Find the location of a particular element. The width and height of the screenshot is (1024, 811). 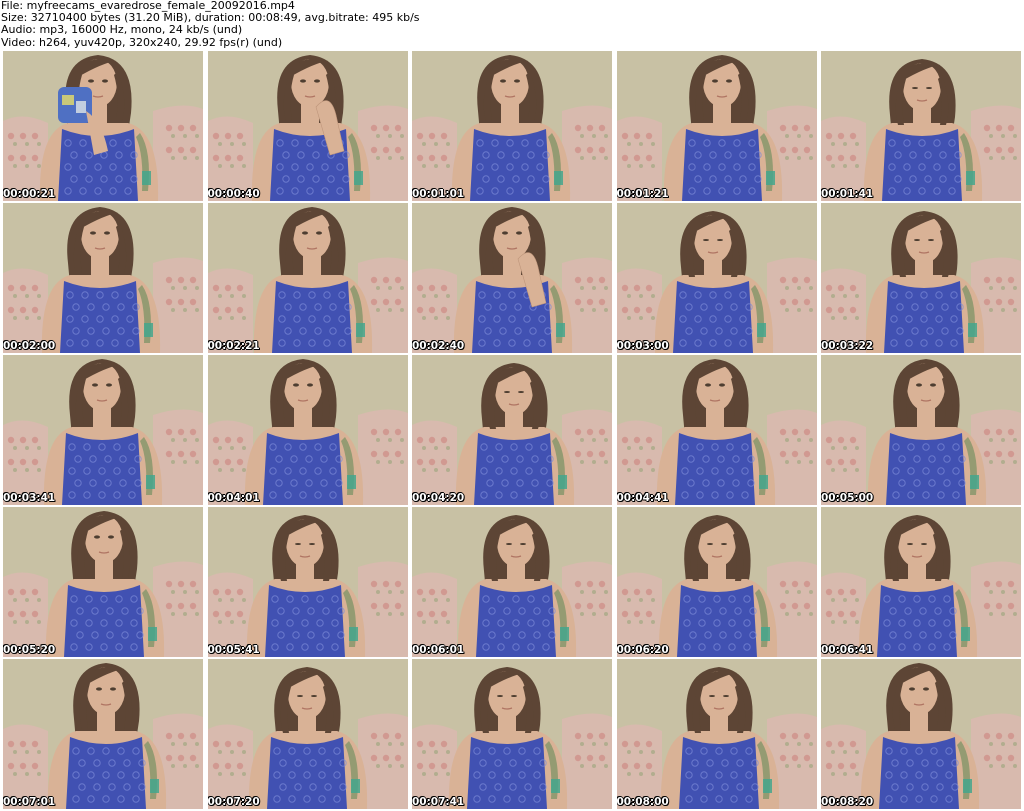

video-frame-thumbnail: 00:04:20 is located at coordinates (512, 430).